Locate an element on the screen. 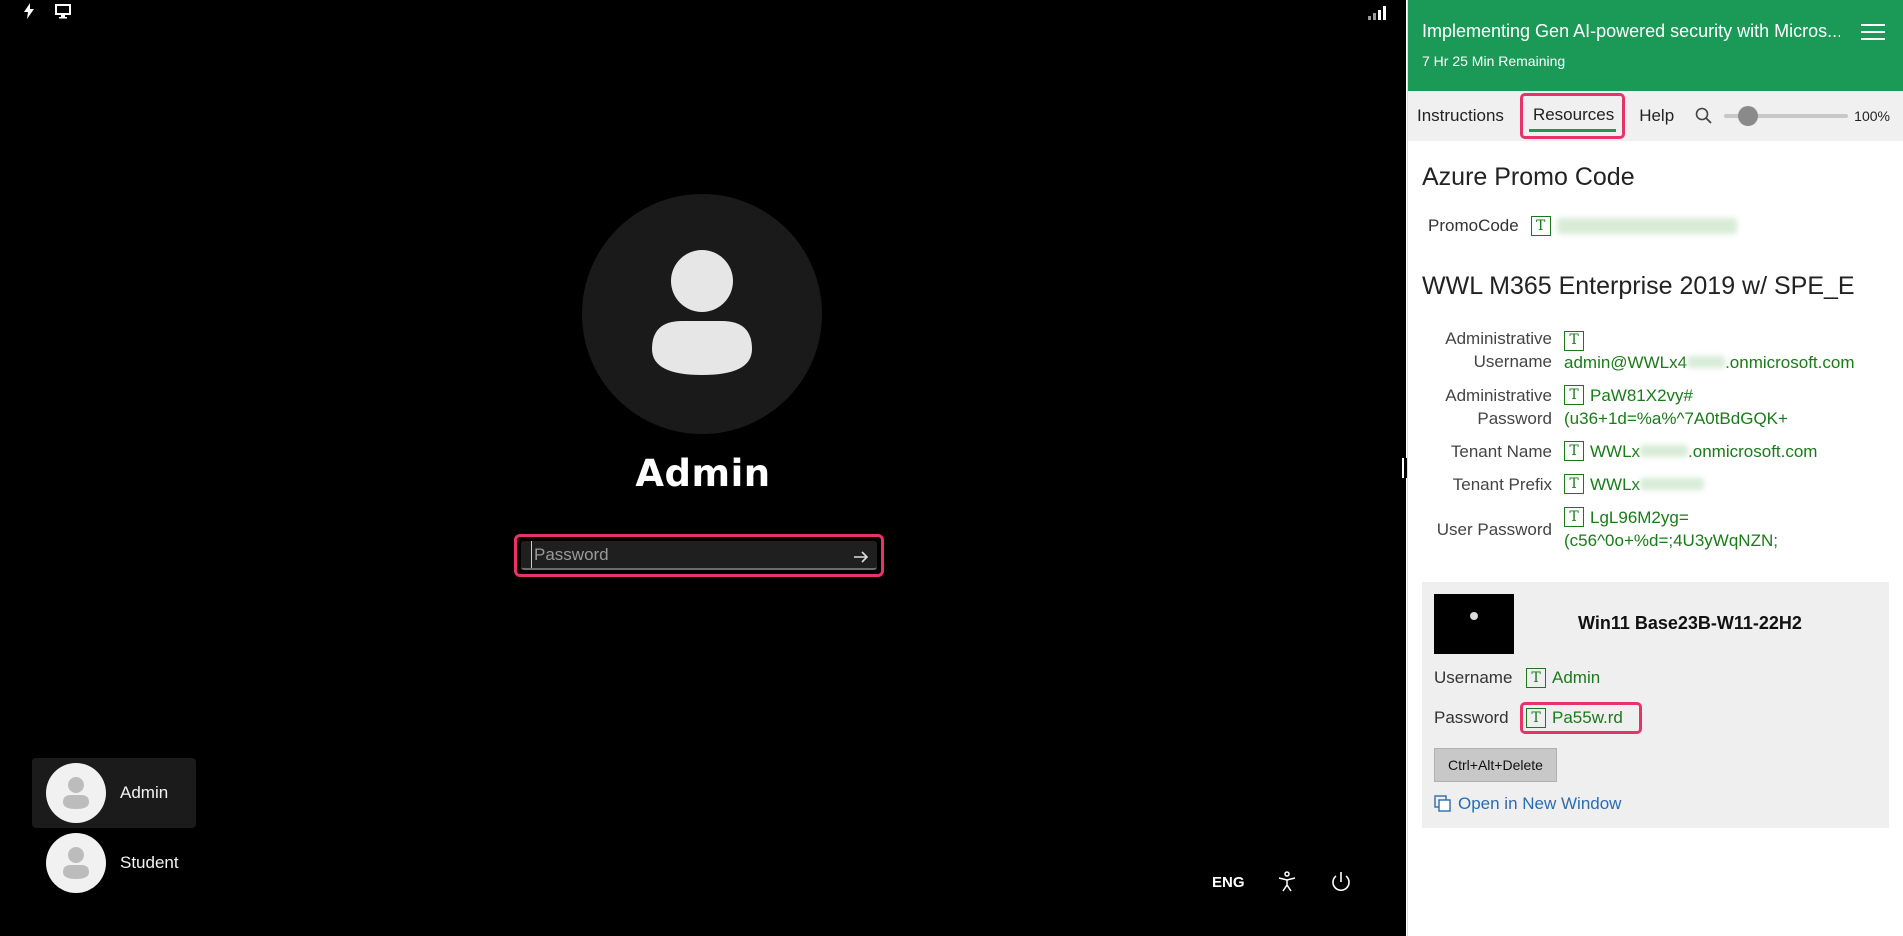 The image size is (1903, 936). system-tray: ENG is located at coordinates (1282, 882).